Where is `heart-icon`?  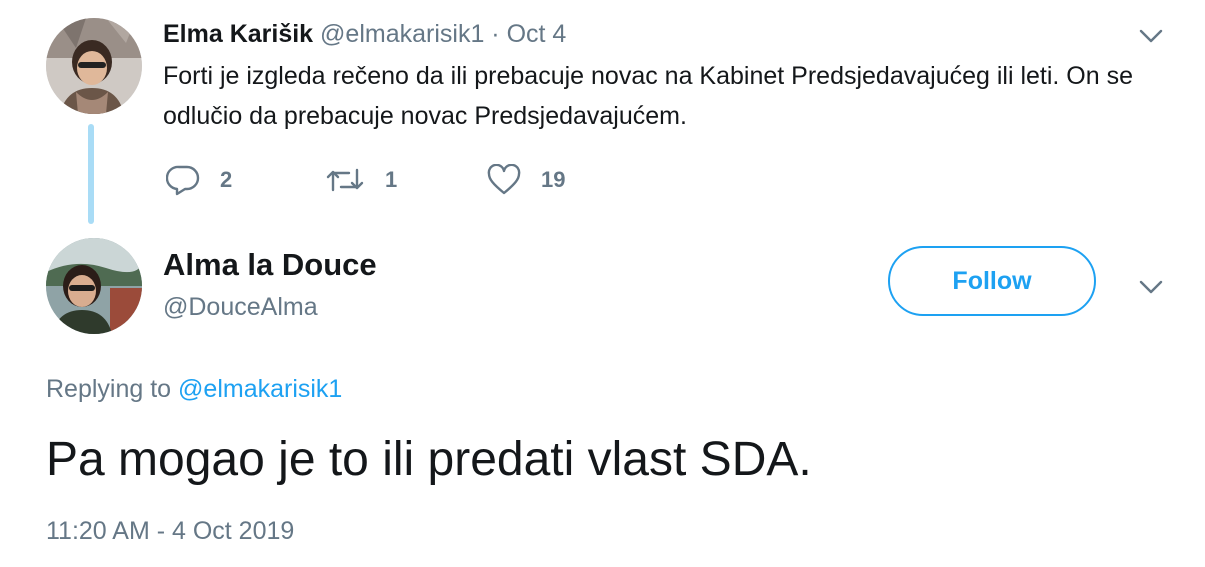 heart-icon is located at coordinates (504, 180).